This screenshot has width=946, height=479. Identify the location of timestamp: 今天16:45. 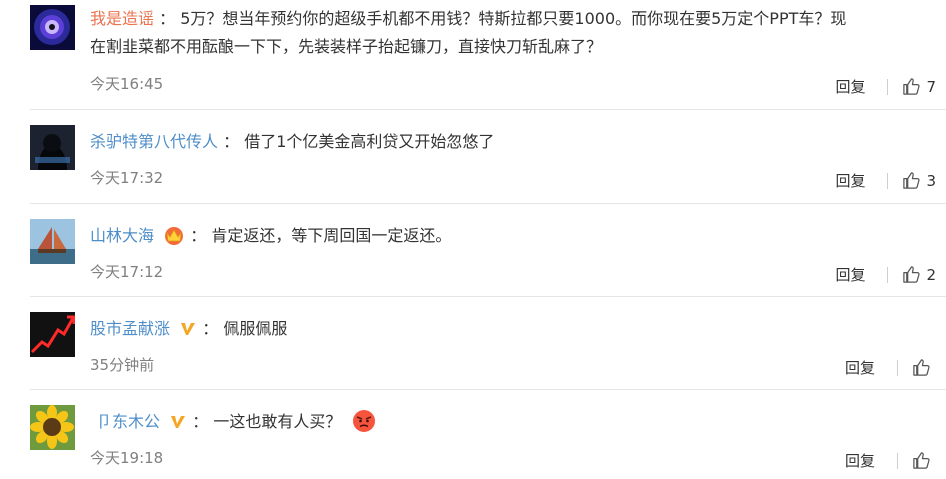
(127, 84).